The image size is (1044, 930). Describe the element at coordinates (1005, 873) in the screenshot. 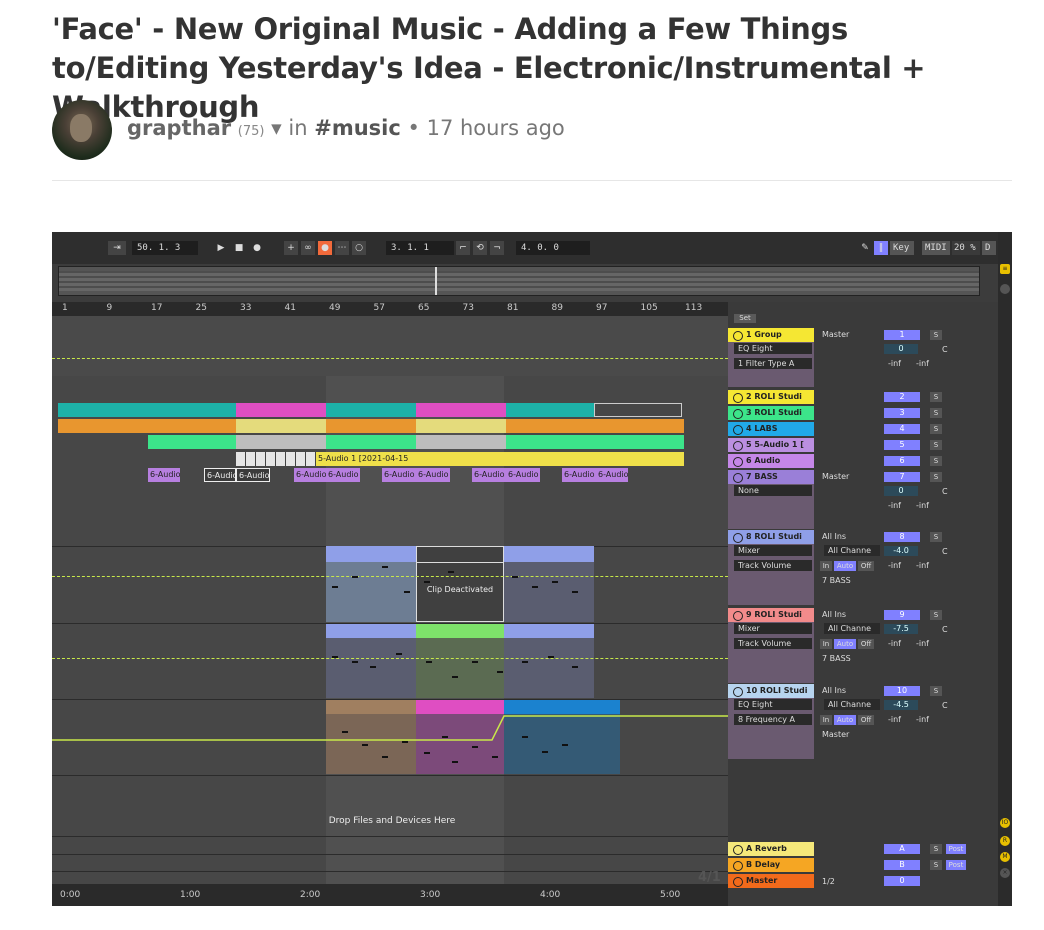

I see `x-icon: ×` at that location.